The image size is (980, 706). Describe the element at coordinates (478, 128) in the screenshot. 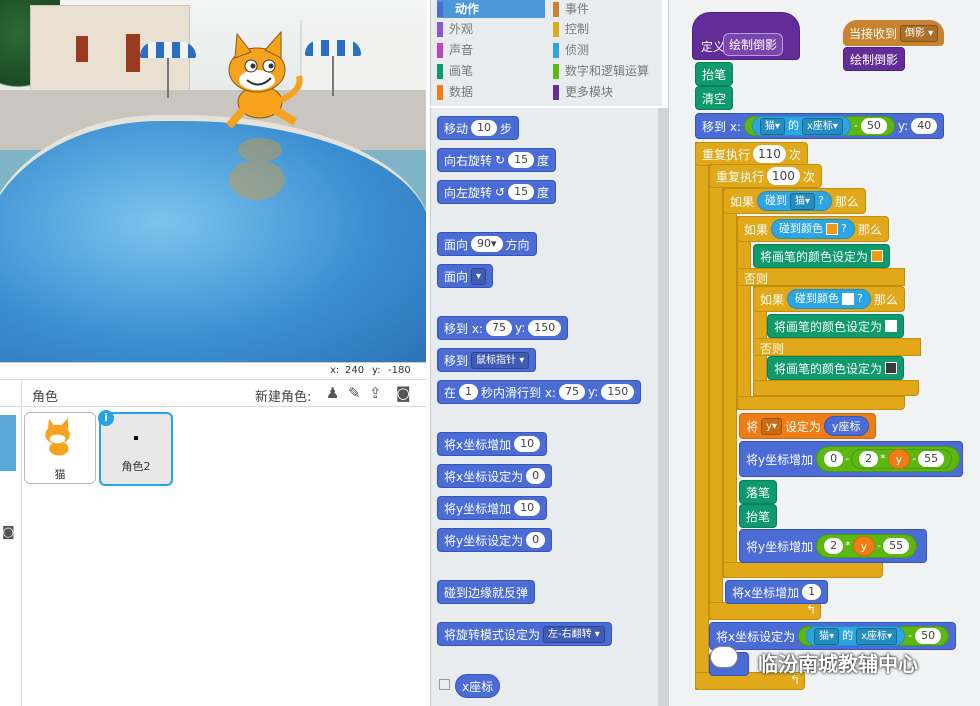

I see `move-steps-block: 移动 10 步` at that location.